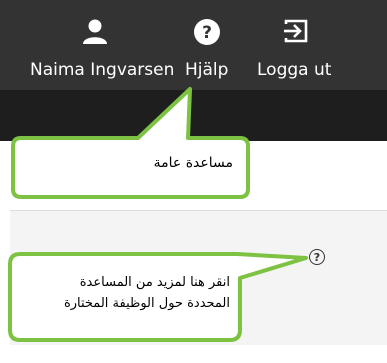 This screenshot has width=387, height=363. Describe the element at coordinates (146, 303) in the screenshot. I see `specific-help-line-2: المحددة حول الوظيفة المختارة` at that location.